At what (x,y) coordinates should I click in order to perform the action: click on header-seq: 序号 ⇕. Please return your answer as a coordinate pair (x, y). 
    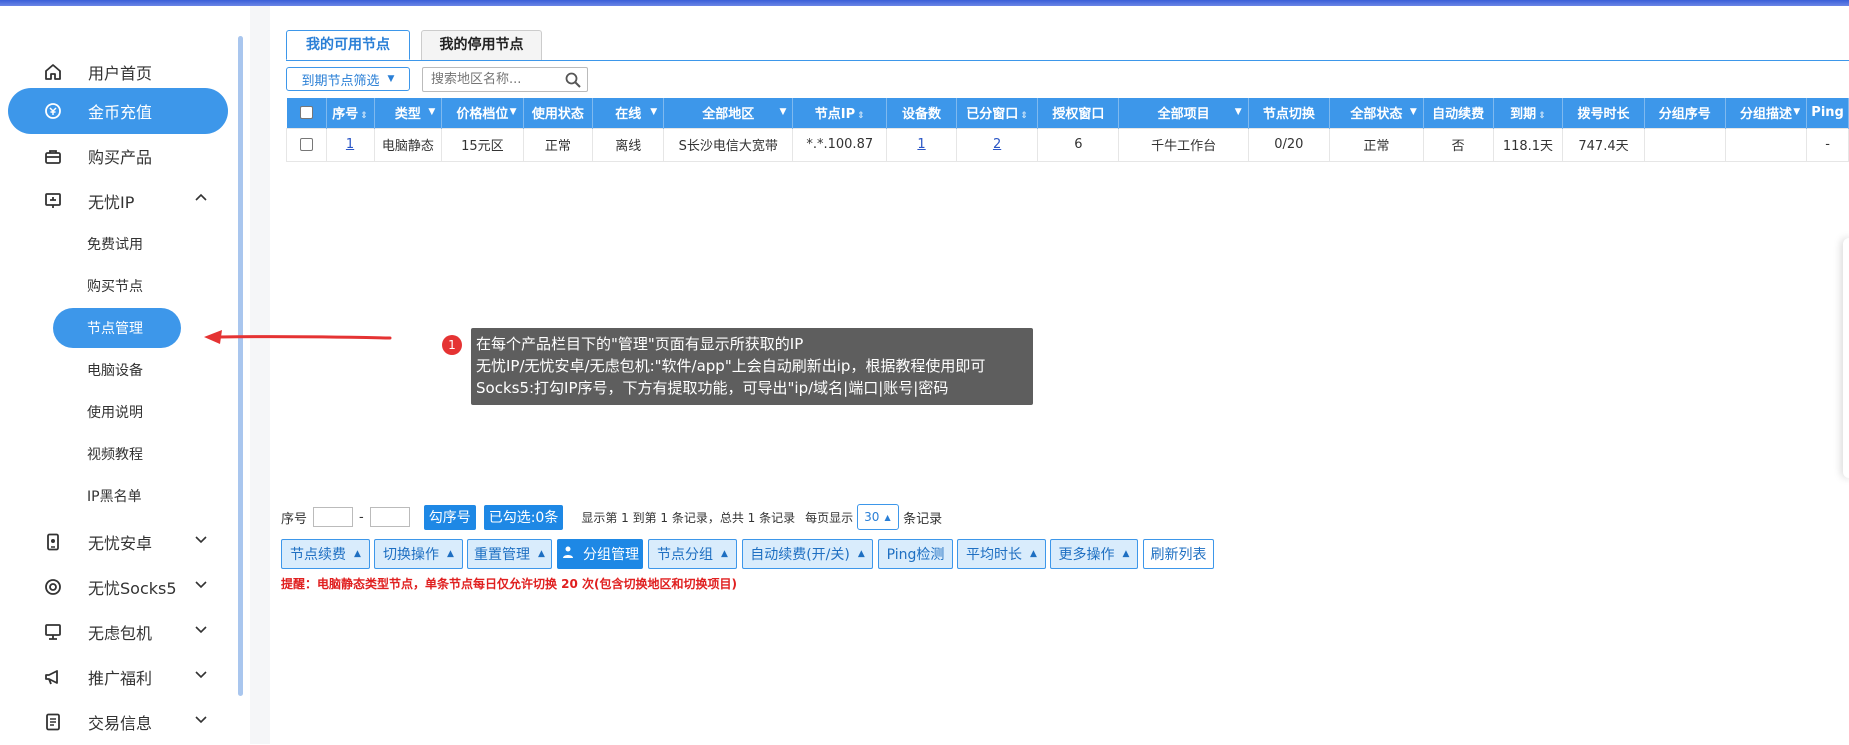
    Looking at the image, I should click on (350, 113).